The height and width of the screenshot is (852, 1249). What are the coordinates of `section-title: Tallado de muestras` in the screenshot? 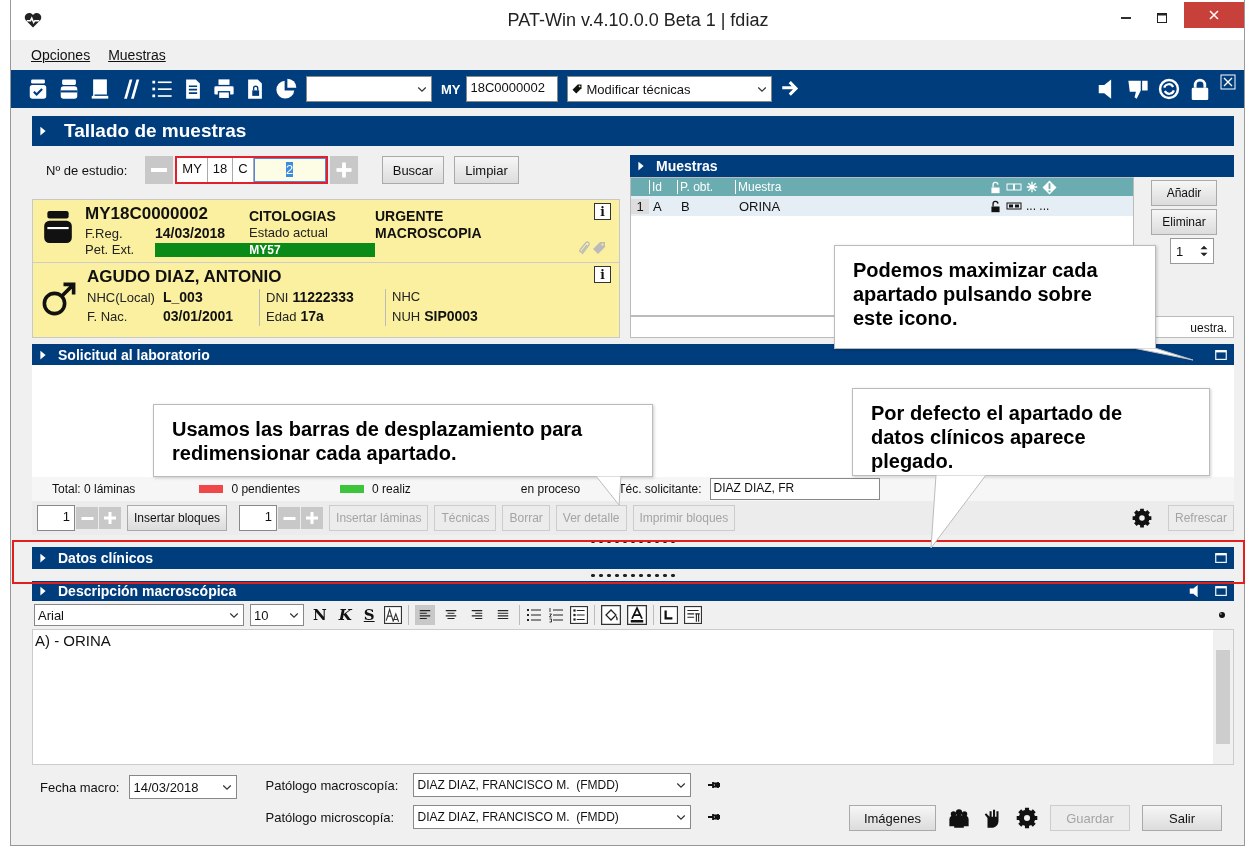 It's located at (155, 131).